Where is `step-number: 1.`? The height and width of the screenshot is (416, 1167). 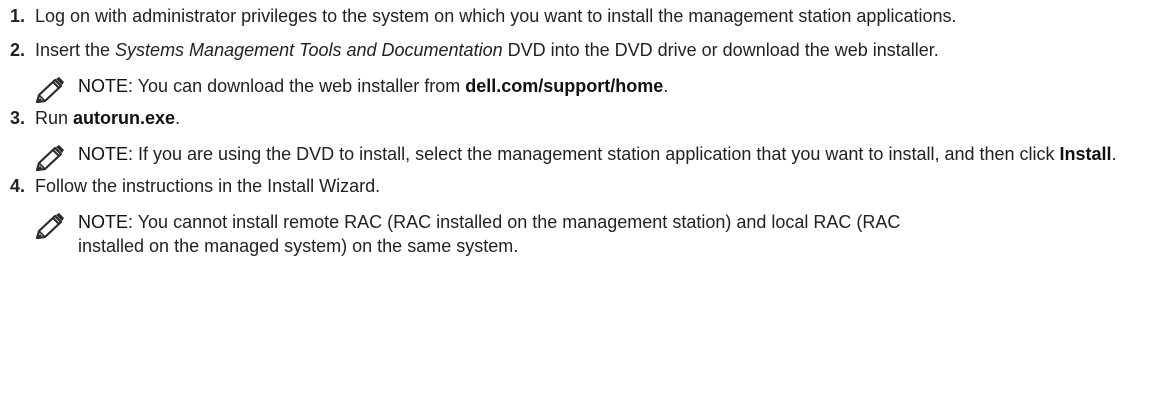 step-number: 1. is located at coordinates (18, 16).